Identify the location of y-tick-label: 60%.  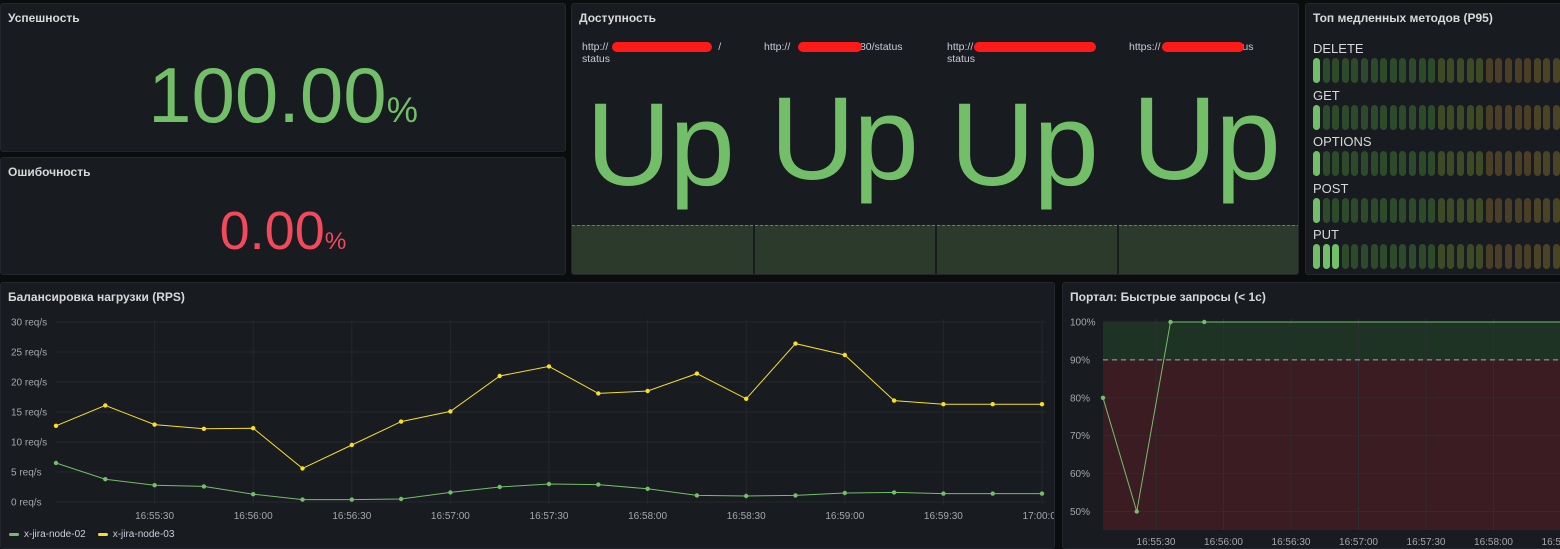
(1080, 474).